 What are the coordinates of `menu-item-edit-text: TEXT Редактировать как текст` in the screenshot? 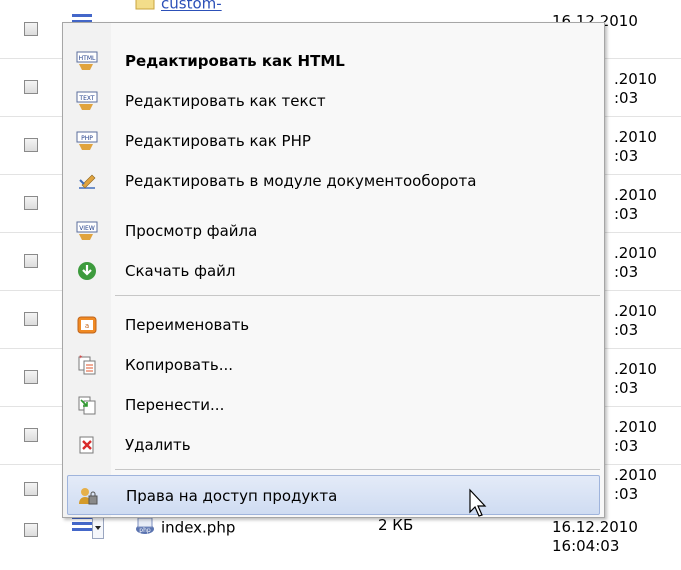 It's located at (333, 101).